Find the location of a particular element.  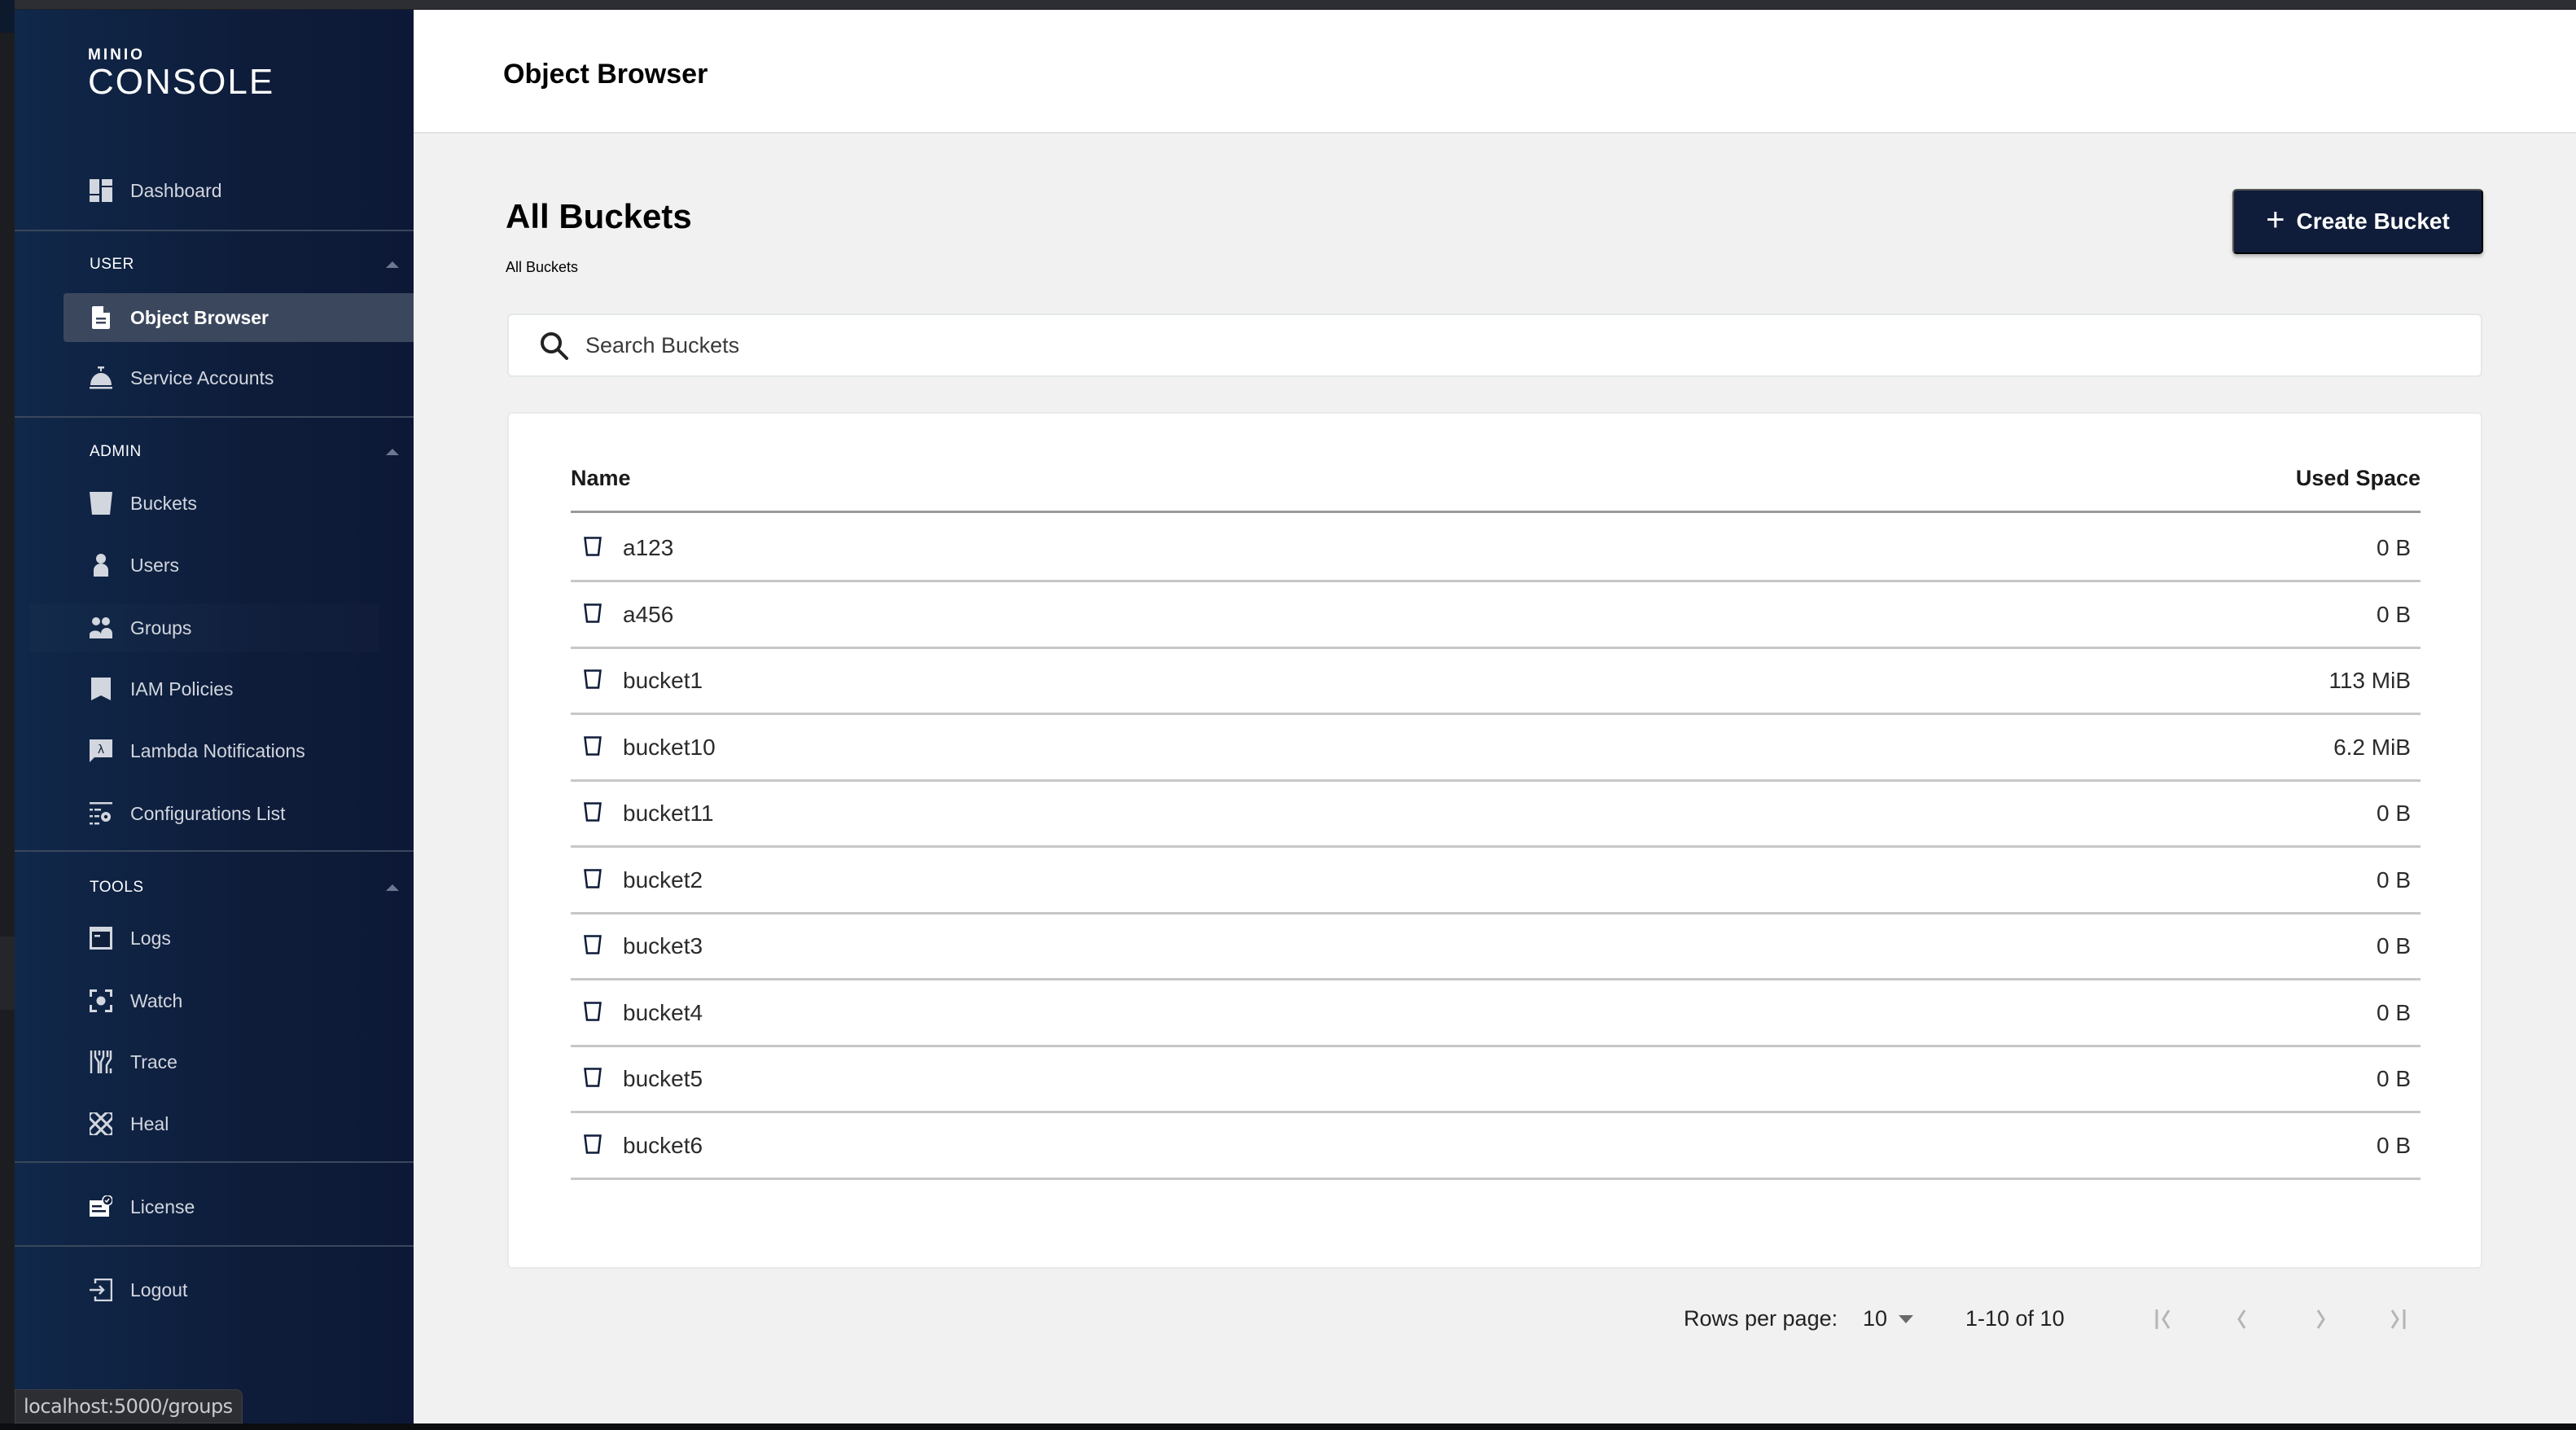

sidebar-item-label: IAM Policies is located at coordinates (182, 689).